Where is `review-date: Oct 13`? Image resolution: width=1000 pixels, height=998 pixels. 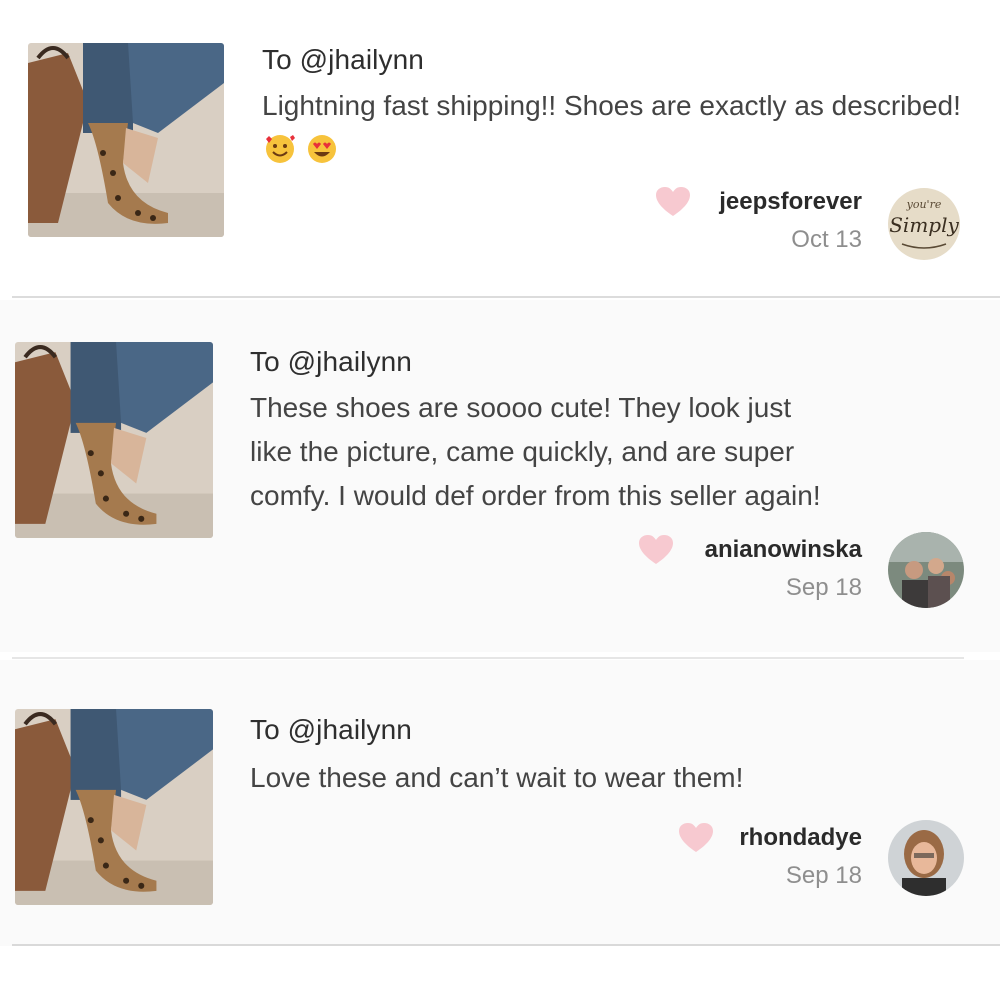 review-date: Oct 13 is located at coordinates (826, 239).